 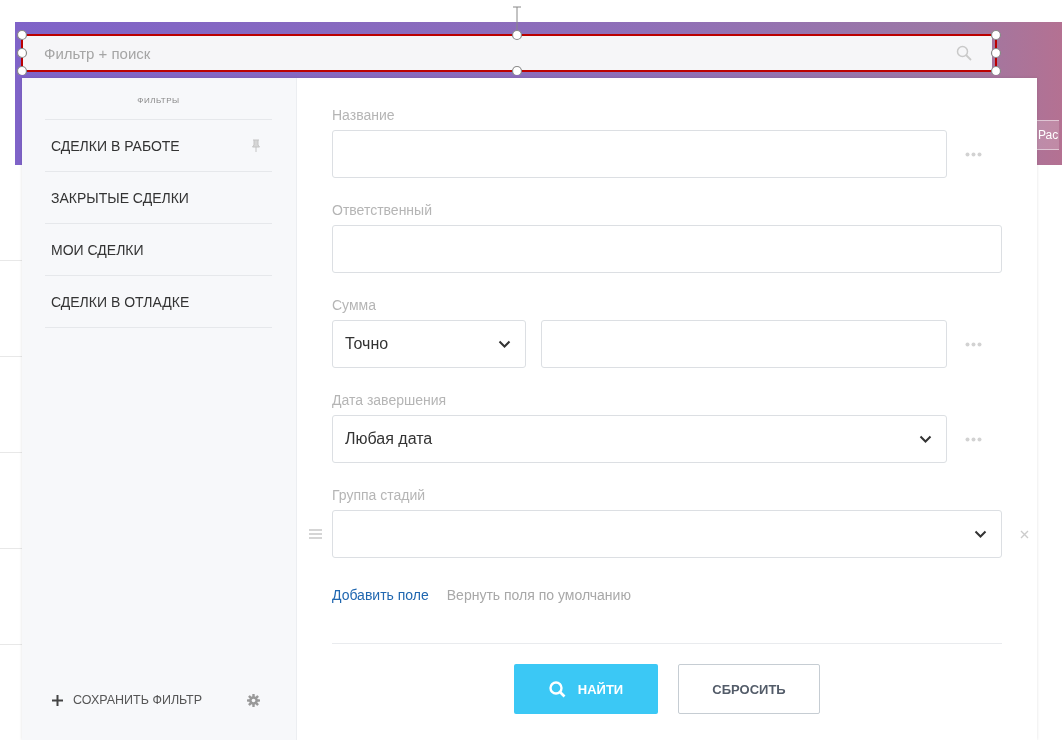 I want to click on pin-icon, so click(x=256, y=145).